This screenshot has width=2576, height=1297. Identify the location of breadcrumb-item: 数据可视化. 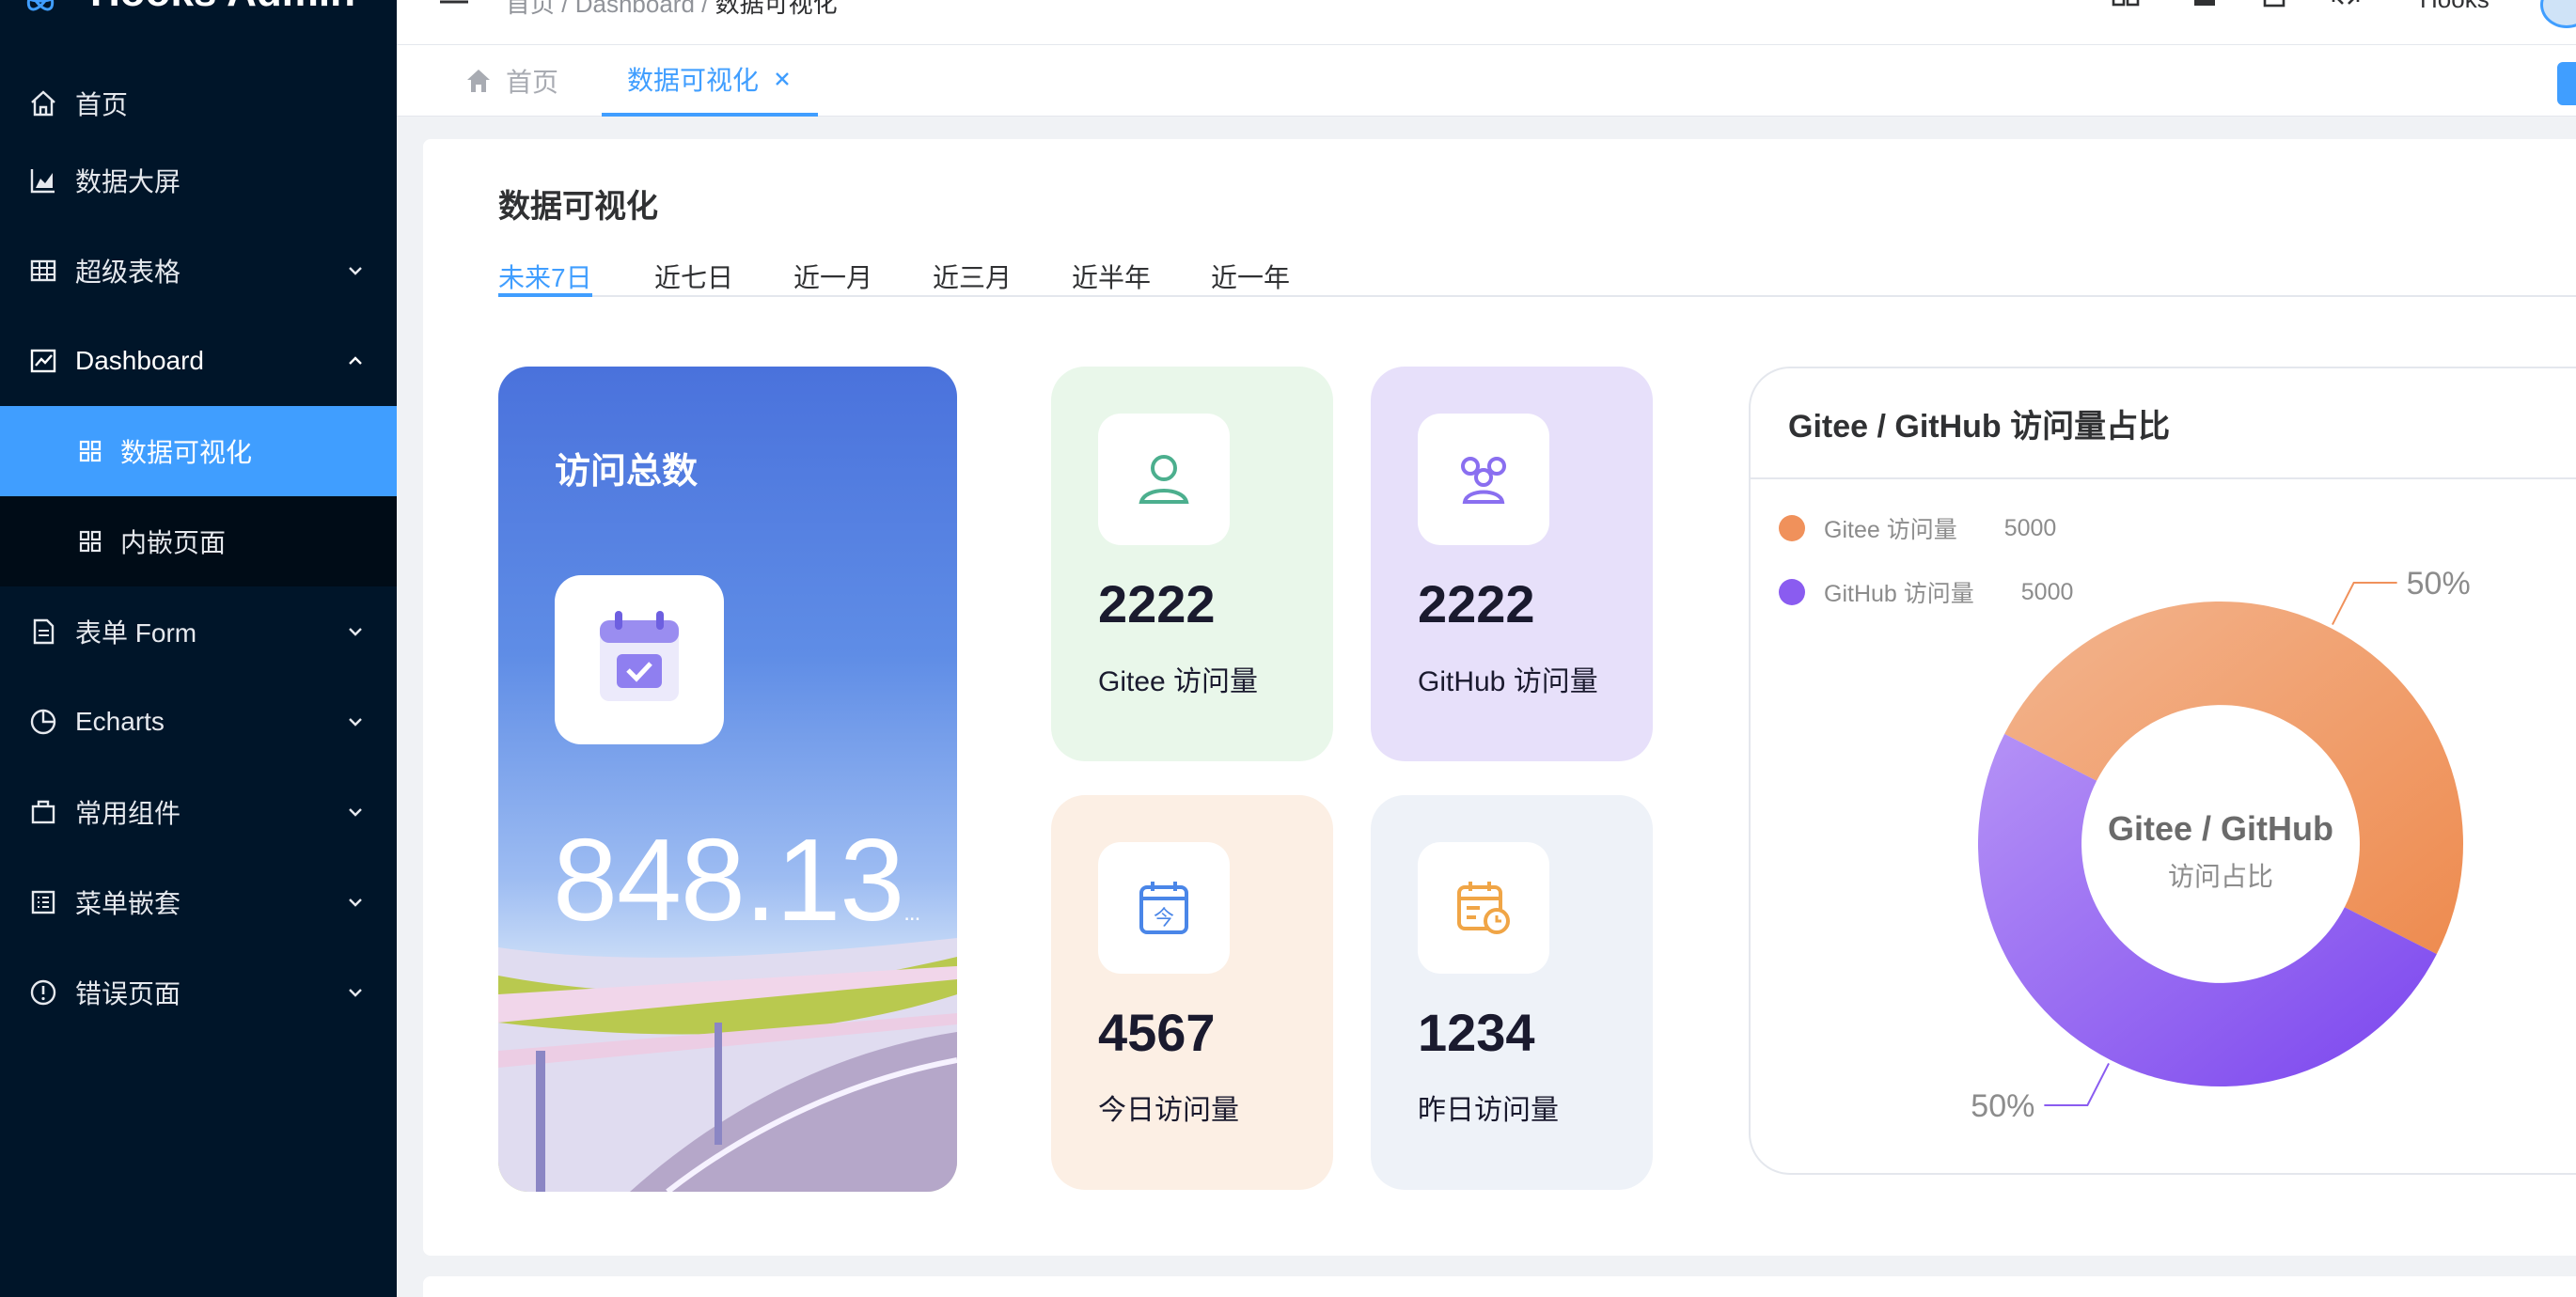
(777, 9).